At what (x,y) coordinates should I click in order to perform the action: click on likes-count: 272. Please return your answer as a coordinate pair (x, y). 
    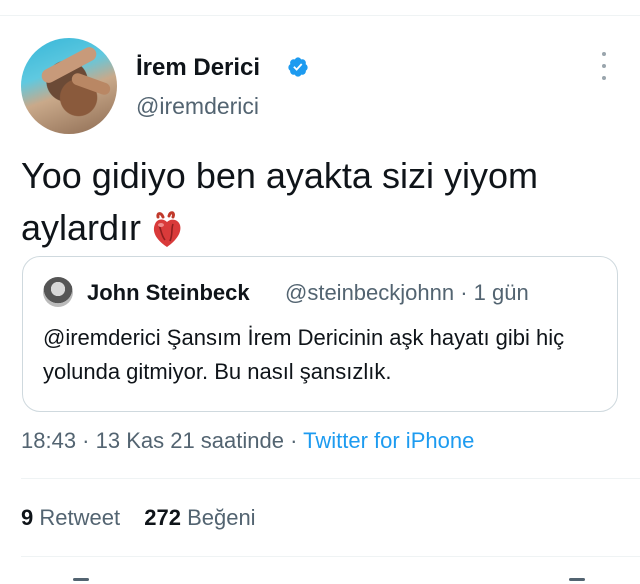
    Looking at the image, I should click on (162, 517).